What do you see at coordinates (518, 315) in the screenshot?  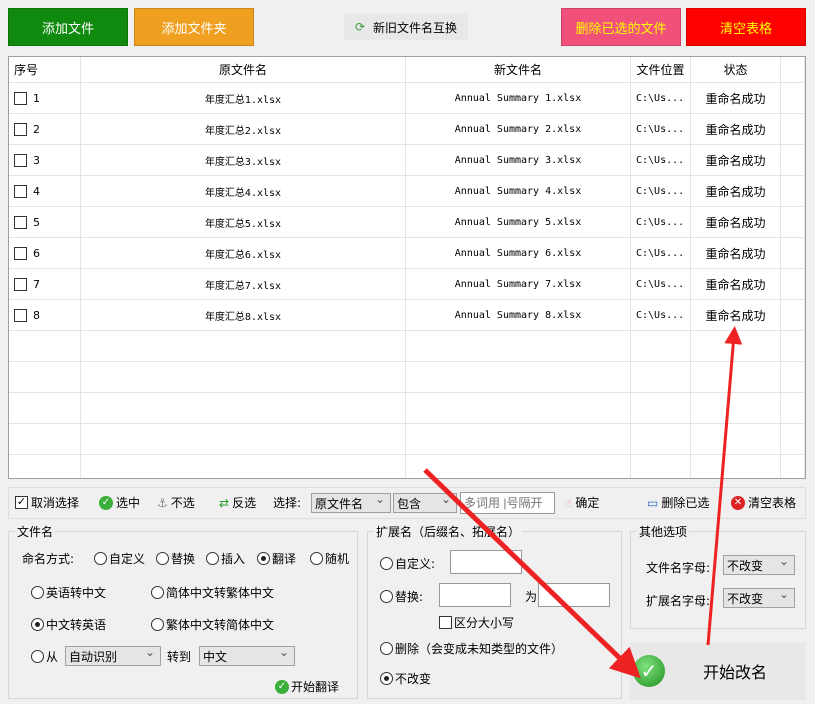 I see `new-name-cell: Annual Summary 8.xlsx` at bounding box center [518, 315].